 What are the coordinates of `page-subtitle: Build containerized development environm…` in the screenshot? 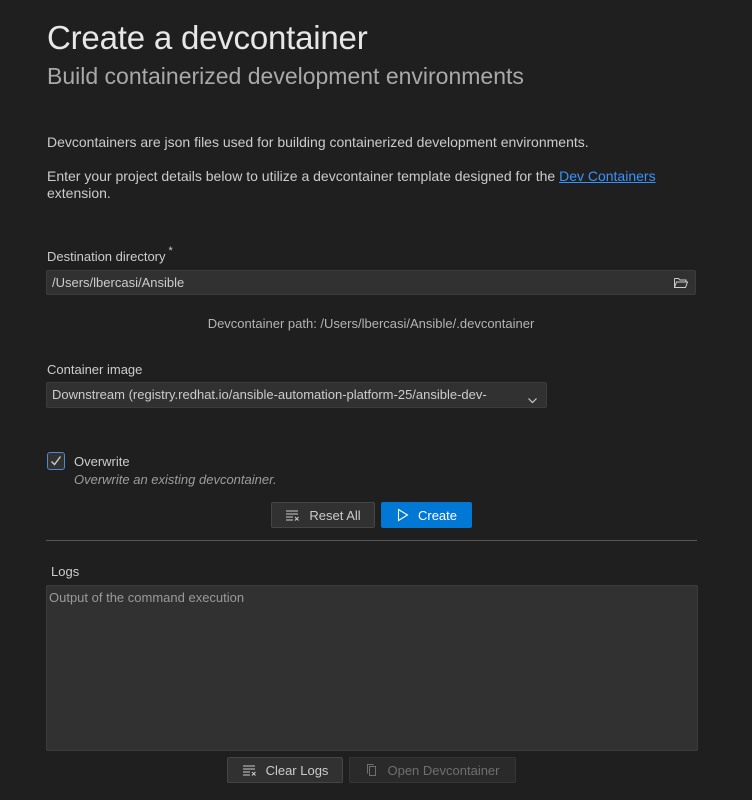 It's located at (285, 76).